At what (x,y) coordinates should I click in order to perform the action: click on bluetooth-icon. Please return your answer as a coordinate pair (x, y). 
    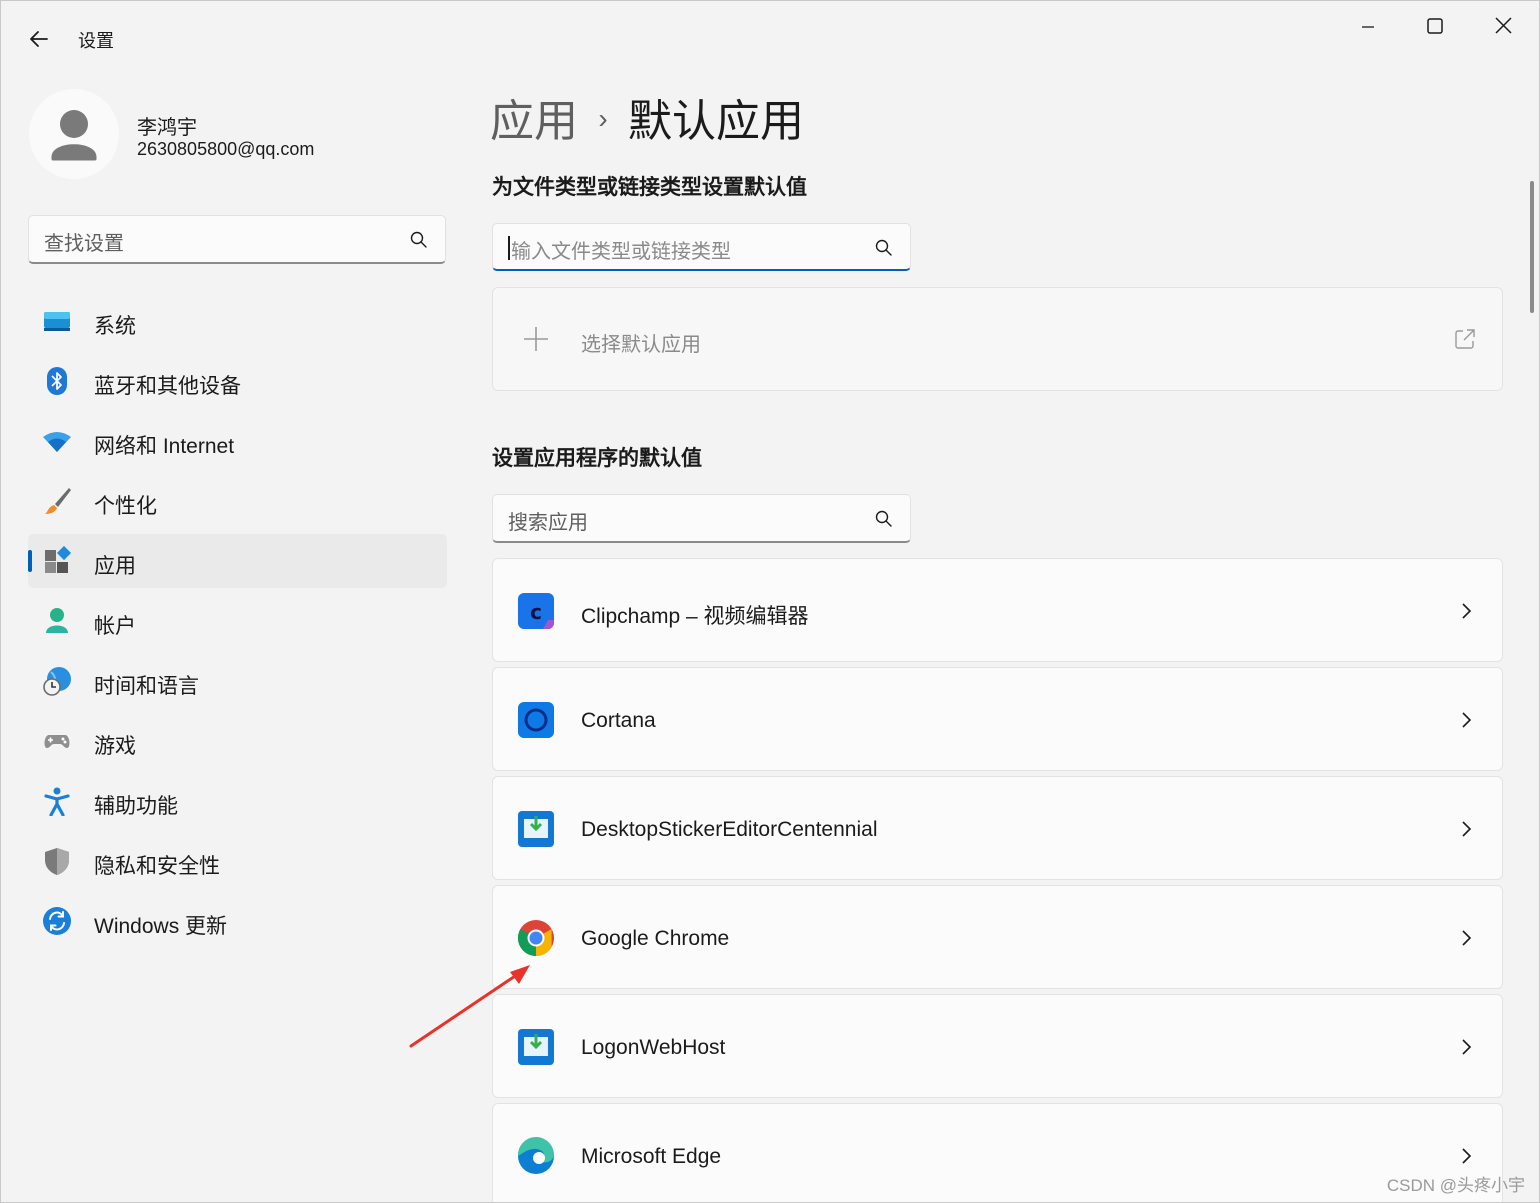
    Looking at the image, I should click on (57, 381).